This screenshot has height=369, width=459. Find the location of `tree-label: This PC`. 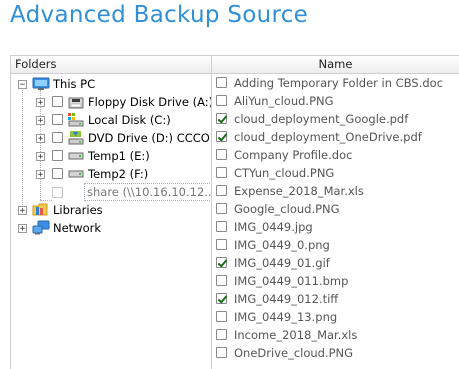

tree-label: This PC is located at coordinates (74, 84).